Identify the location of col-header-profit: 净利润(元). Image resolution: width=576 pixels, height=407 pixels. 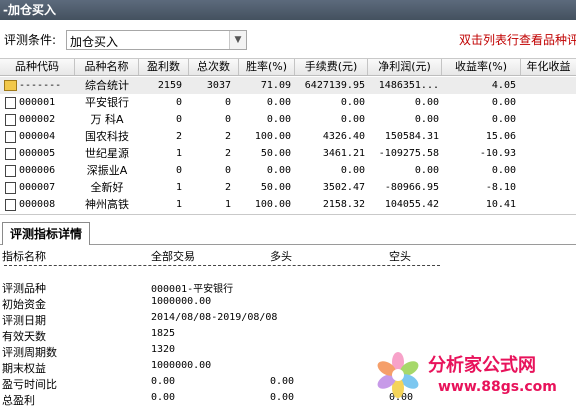
(405, 67).